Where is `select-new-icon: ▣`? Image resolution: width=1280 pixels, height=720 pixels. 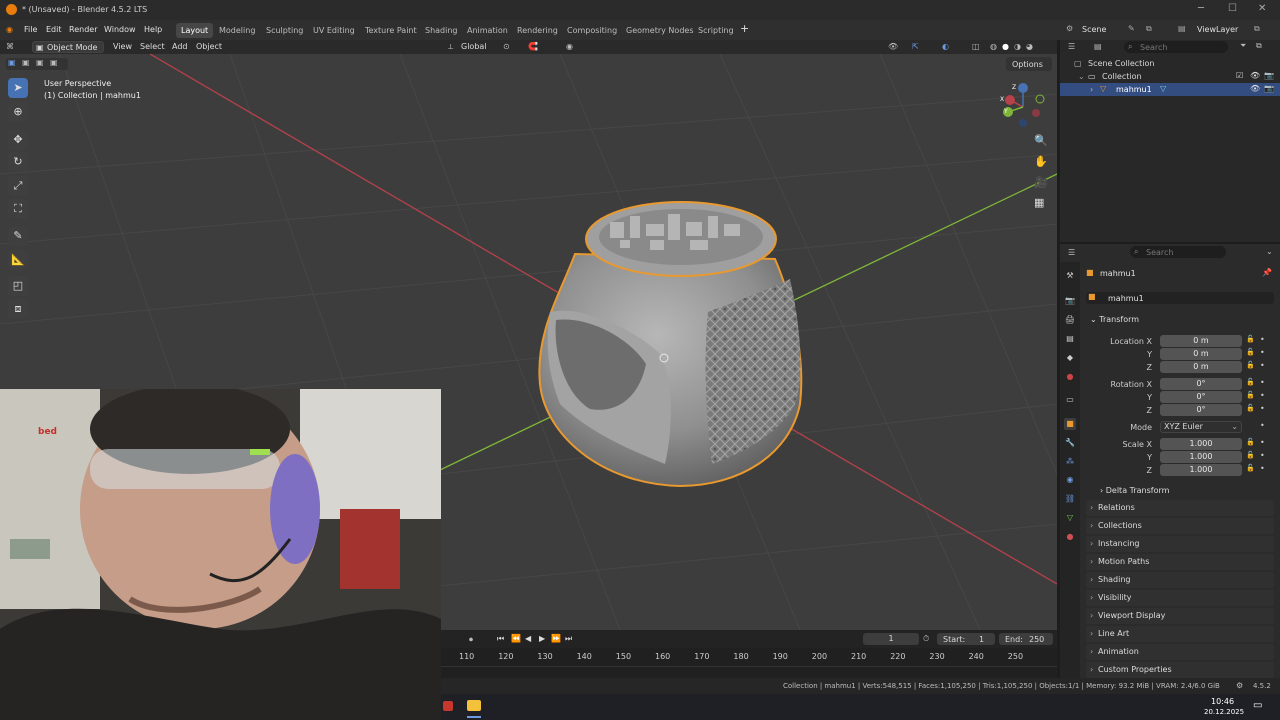 select-new-icon: ▣ is located at coordinates (12, 62).